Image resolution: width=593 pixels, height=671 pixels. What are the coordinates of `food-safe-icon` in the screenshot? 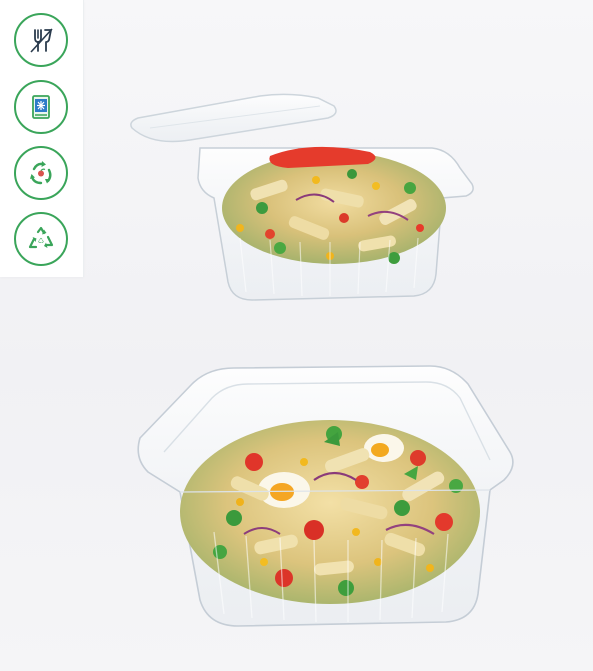 It's located at (41, 40).